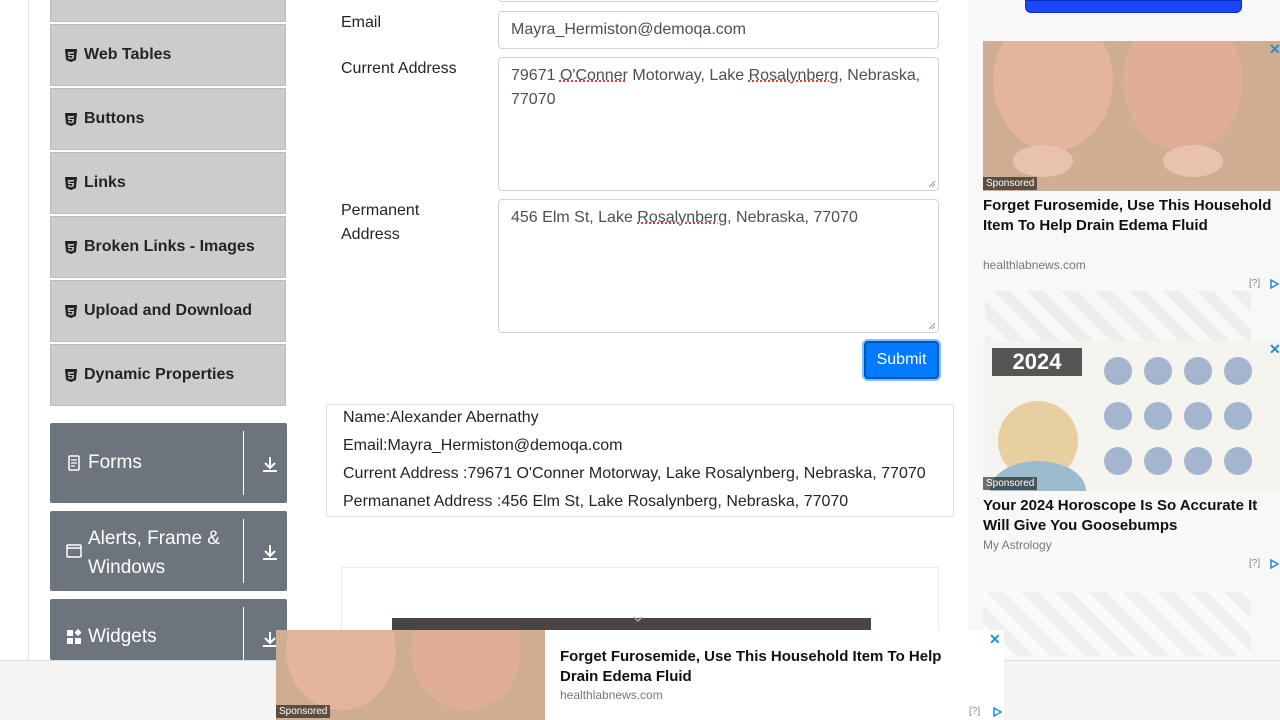 This screenshot has height=720, width=1280. Describe the element at coordinates (718, 1) in the screenshot. I see `full-name-field-partial` at that location.